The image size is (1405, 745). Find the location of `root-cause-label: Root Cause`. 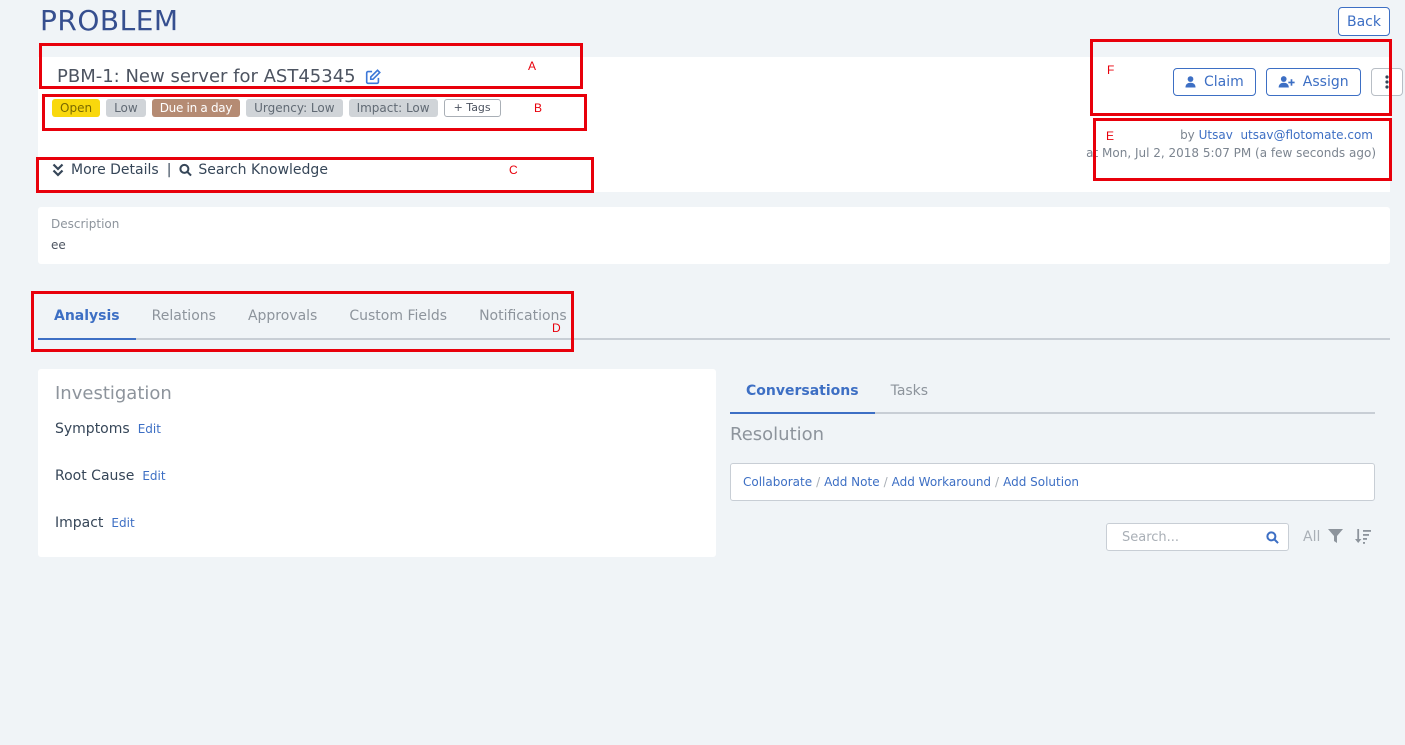

root-cause-label: Root Cause is located at coordinates (95, 476).